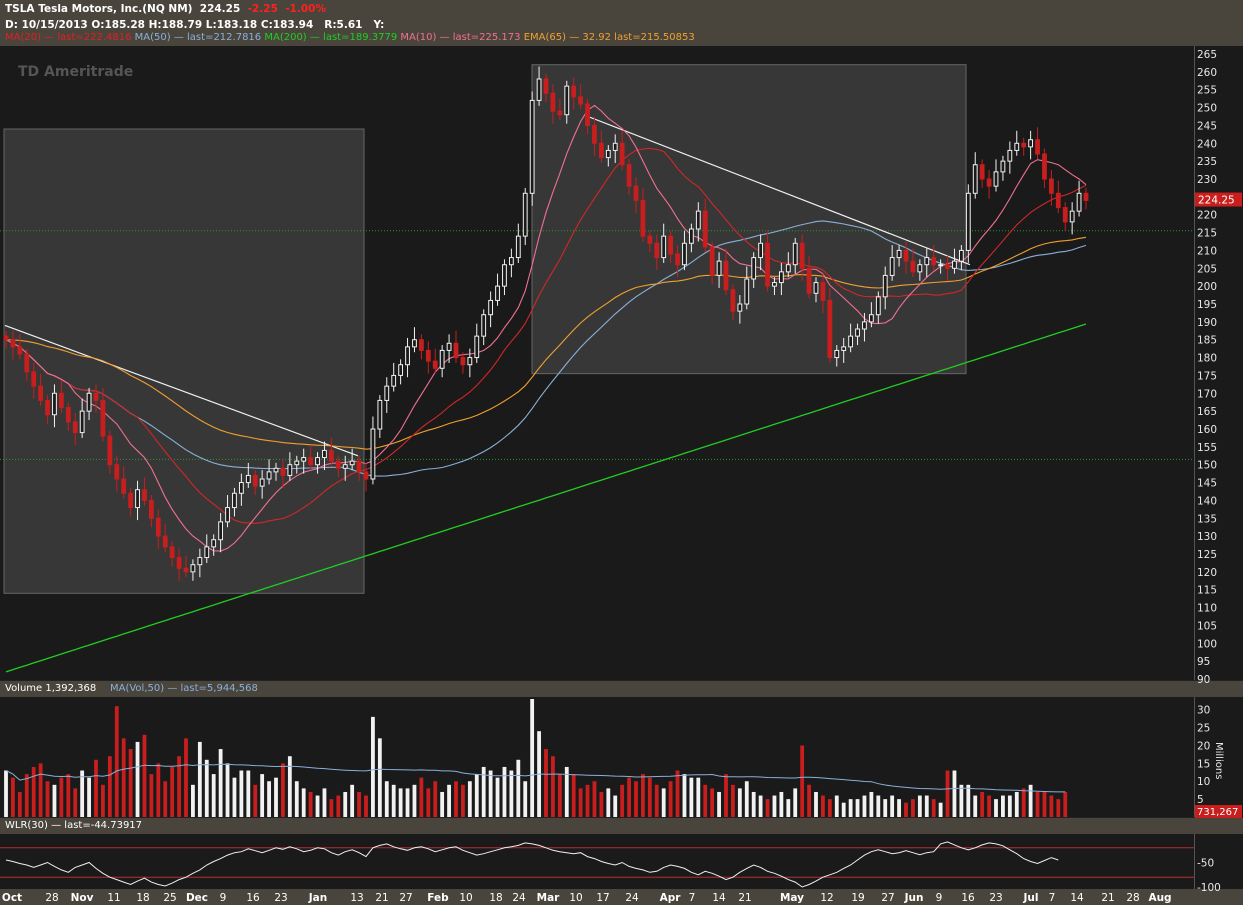 The height and width of the screenshot is (905, 1243). What do you see at coordinates (621, 897) in the screenshot?
I see `date-axis` at bounding box center [621, 897].